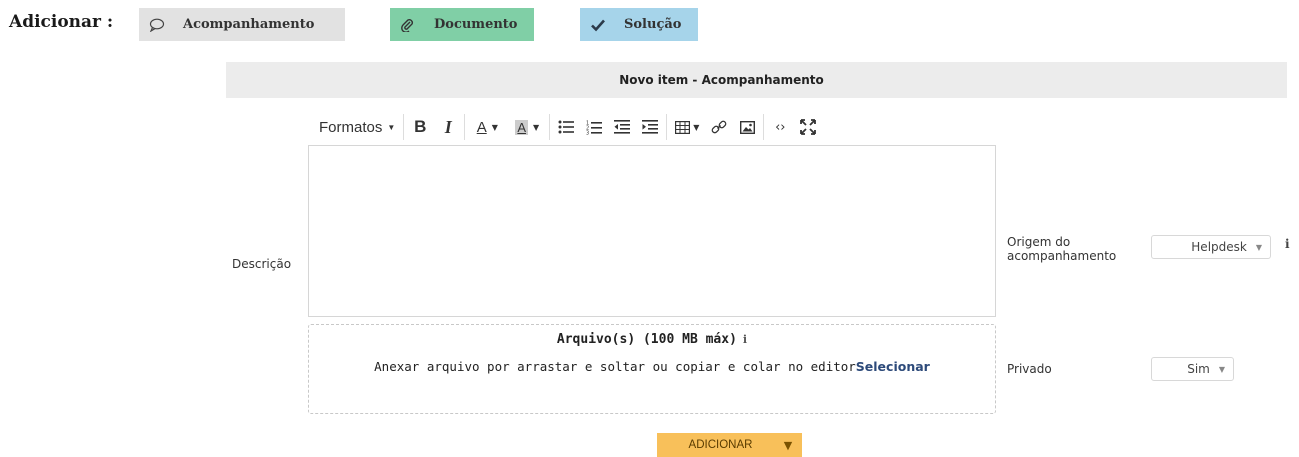 Image resolution: width=1299 pixels, height=457 pixels. I want to click on bullet-list-icon, so click(566, 127).